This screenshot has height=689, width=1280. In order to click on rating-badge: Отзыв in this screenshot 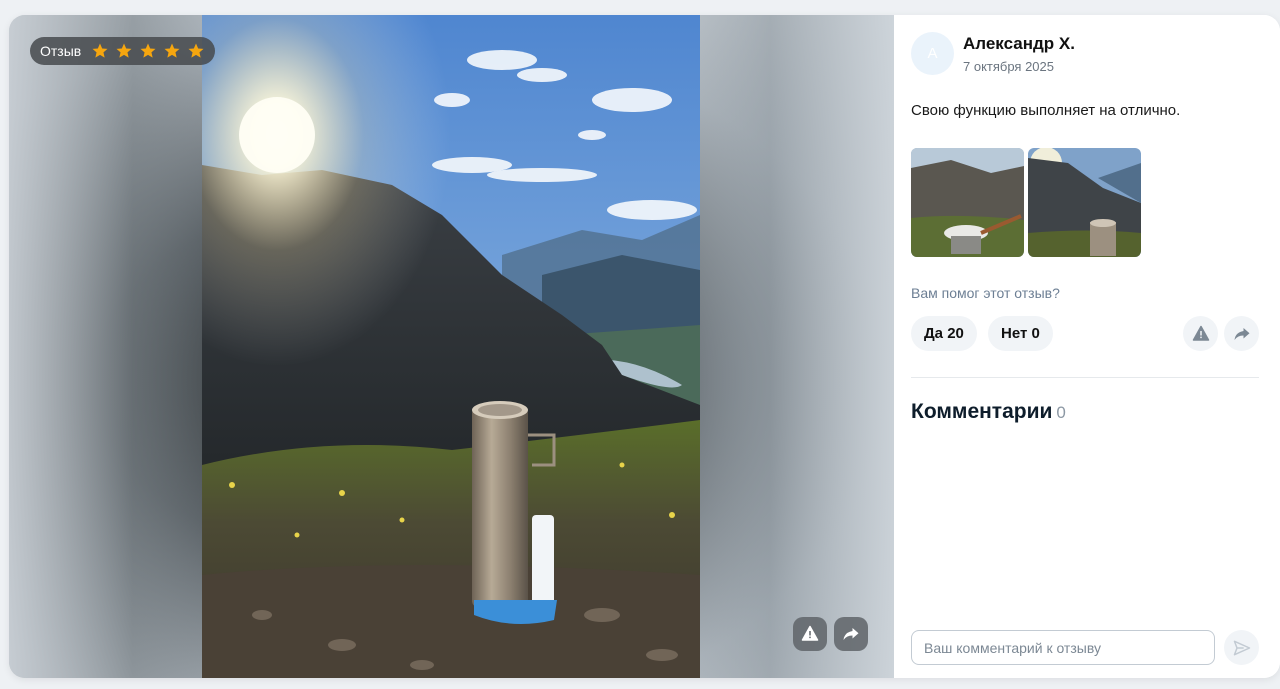, I will do `click(123, 51)`.